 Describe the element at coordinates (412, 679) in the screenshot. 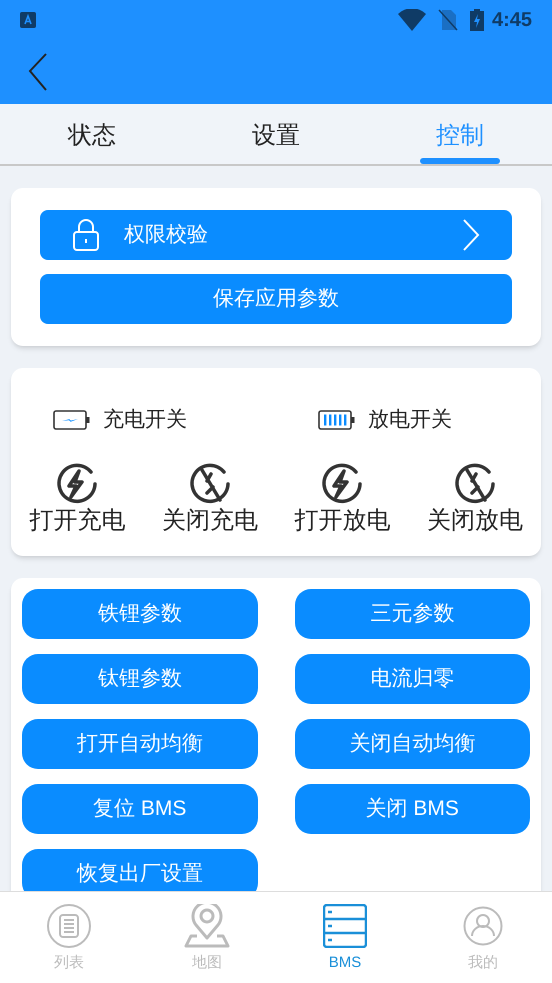

I see `command-button: 电流归零` at that location.